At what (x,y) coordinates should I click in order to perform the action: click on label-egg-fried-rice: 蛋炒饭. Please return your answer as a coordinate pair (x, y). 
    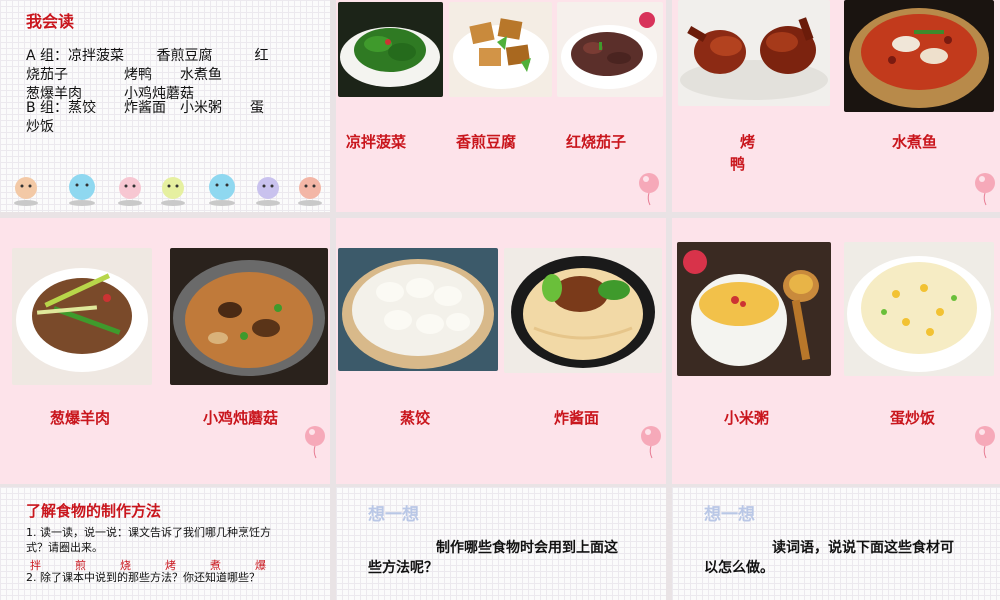
    Looking at the image, I should click on (913, 418).